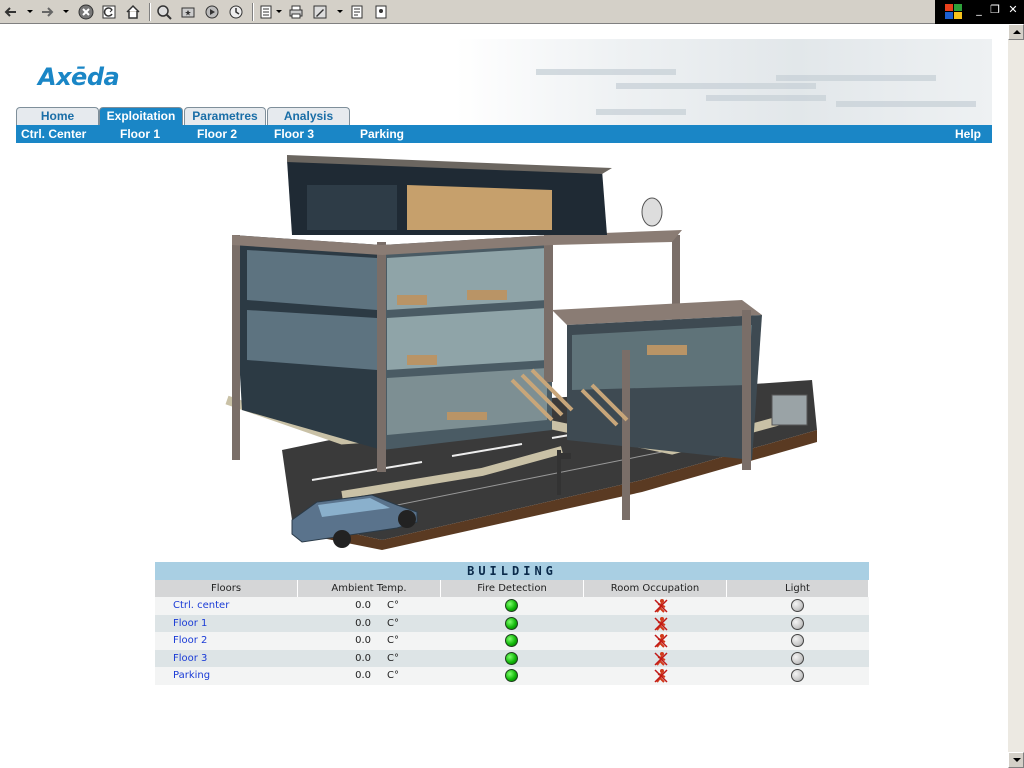 Image resolution: width=1024 pixels, height=768 pixels. What do you see at coordinates (279, 11) in the screenshot?
I see `mail-dropdown-icon` at bounding box center [279, 11].